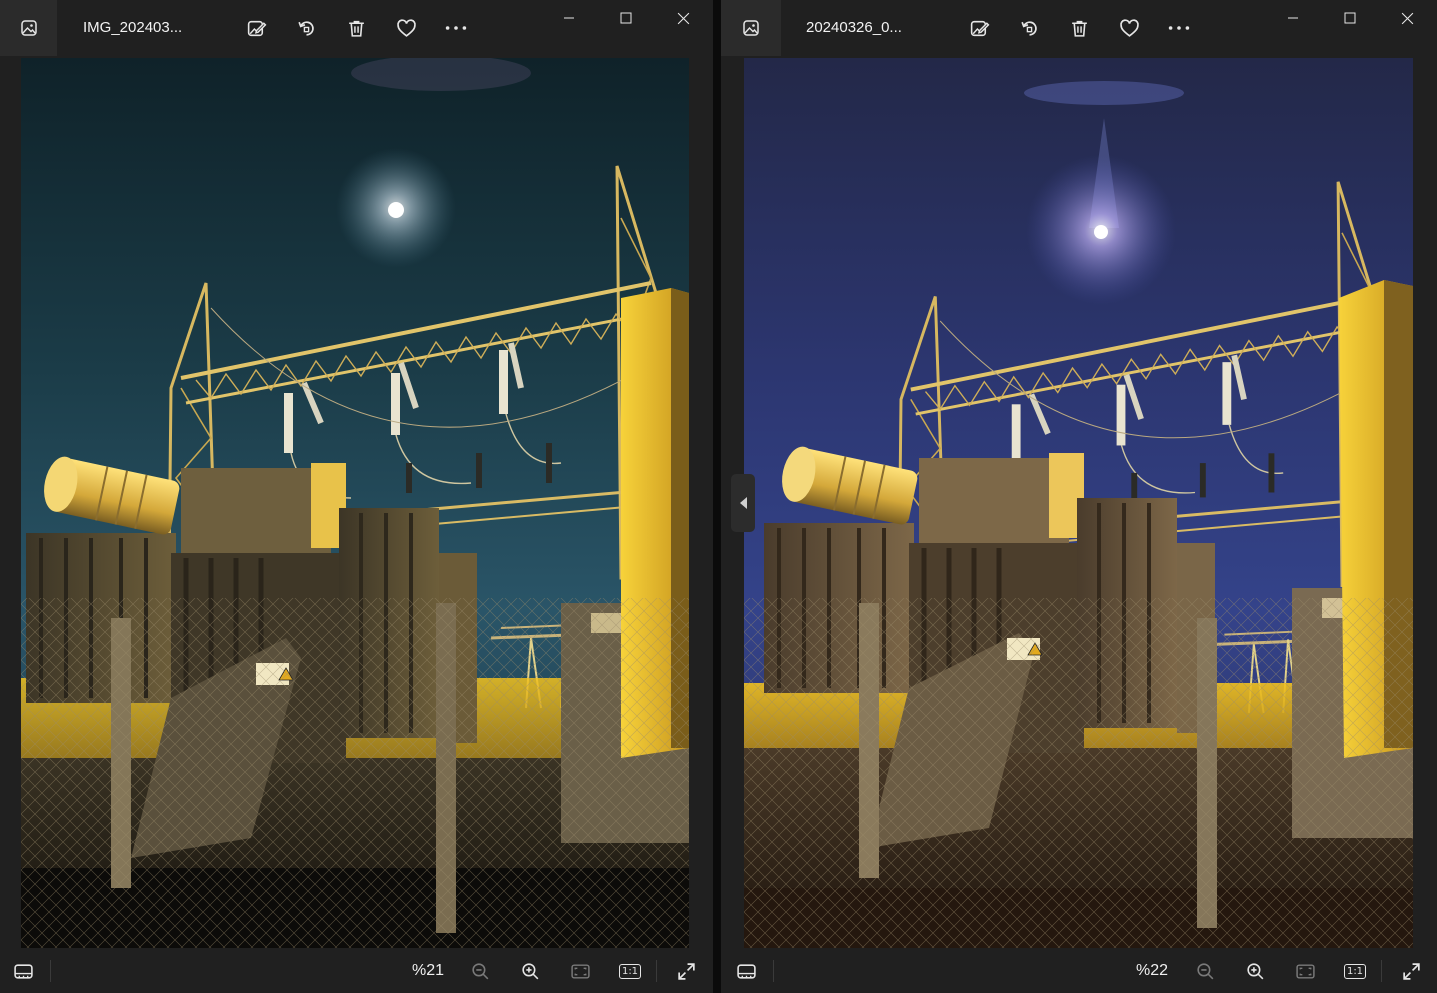  What do you see at coordinates (428, 970) in the screenshot?
I see `zoom-level: %21` at bounding box center [428, 970].